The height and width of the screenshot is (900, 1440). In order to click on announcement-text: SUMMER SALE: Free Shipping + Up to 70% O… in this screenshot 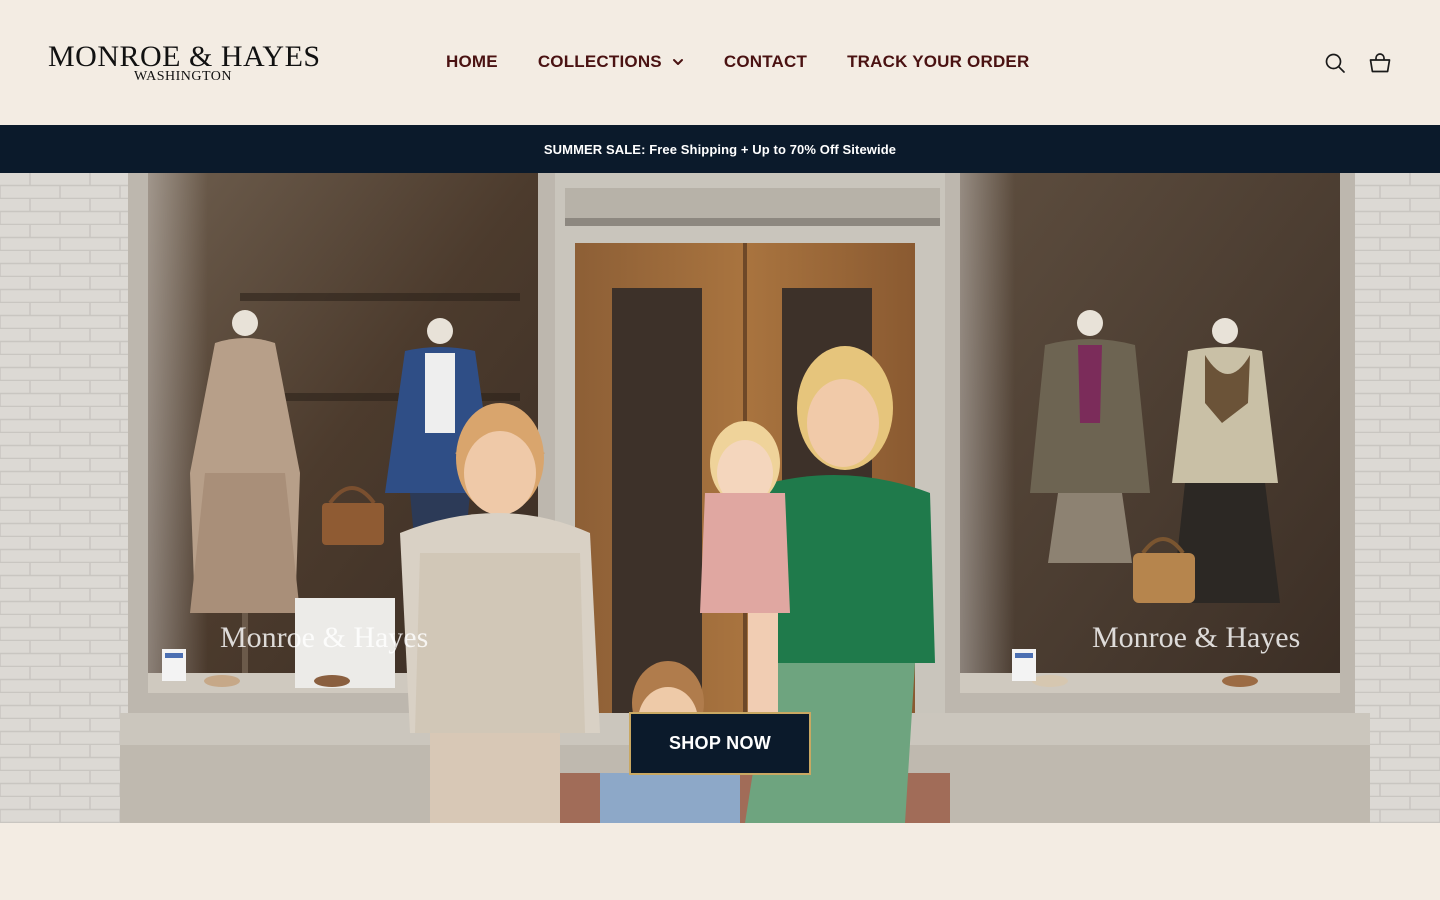, I will do `click(720, 149)`.